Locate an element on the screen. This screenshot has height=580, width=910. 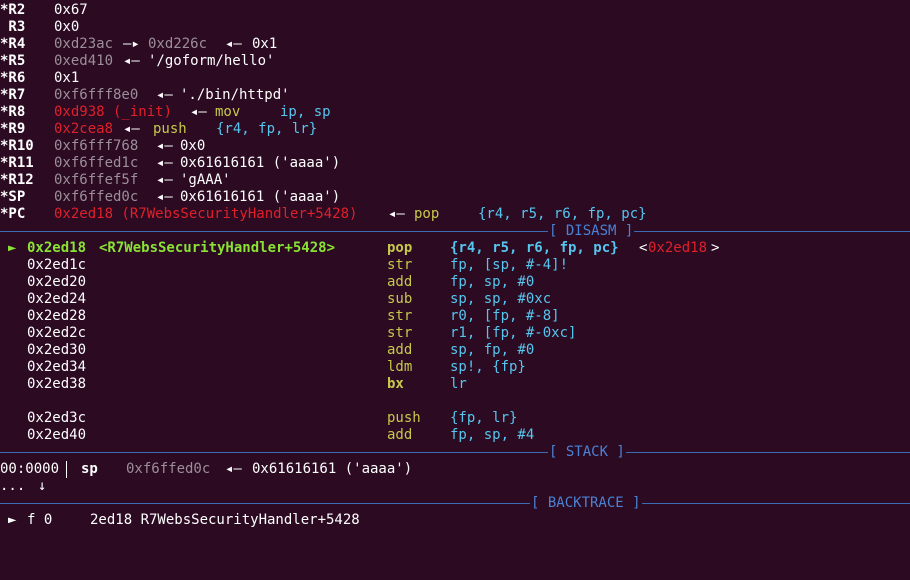
register-deref: 0xd226c is located at coordinates (178, 44).